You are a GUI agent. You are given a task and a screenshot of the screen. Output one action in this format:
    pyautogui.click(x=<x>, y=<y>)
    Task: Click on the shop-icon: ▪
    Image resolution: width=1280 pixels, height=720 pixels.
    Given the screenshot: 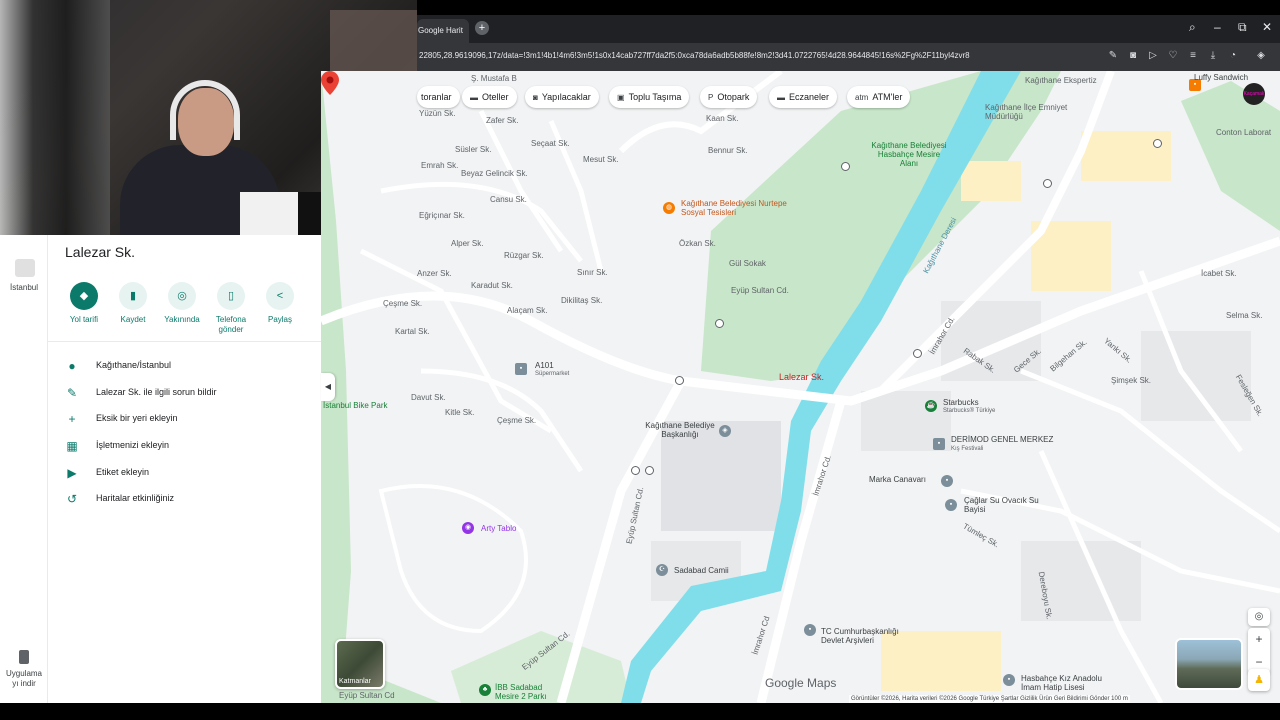 What is the action you would take?
    pyautogui.click(x=939, y=444)
    